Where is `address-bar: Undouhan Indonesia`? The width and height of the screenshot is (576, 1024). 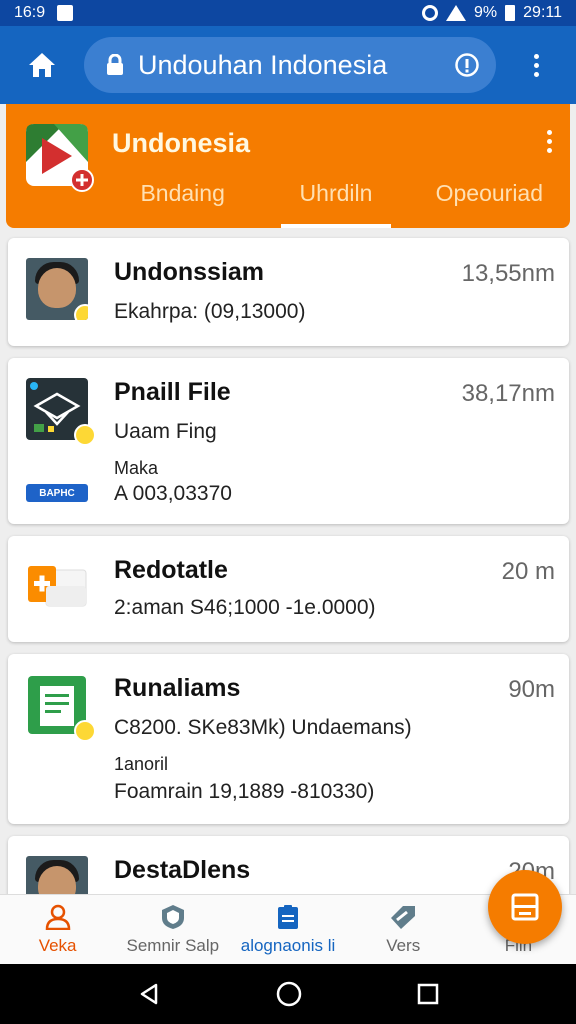 address-bar: Undouhan Indonesia is located at coordinates (290, 65).